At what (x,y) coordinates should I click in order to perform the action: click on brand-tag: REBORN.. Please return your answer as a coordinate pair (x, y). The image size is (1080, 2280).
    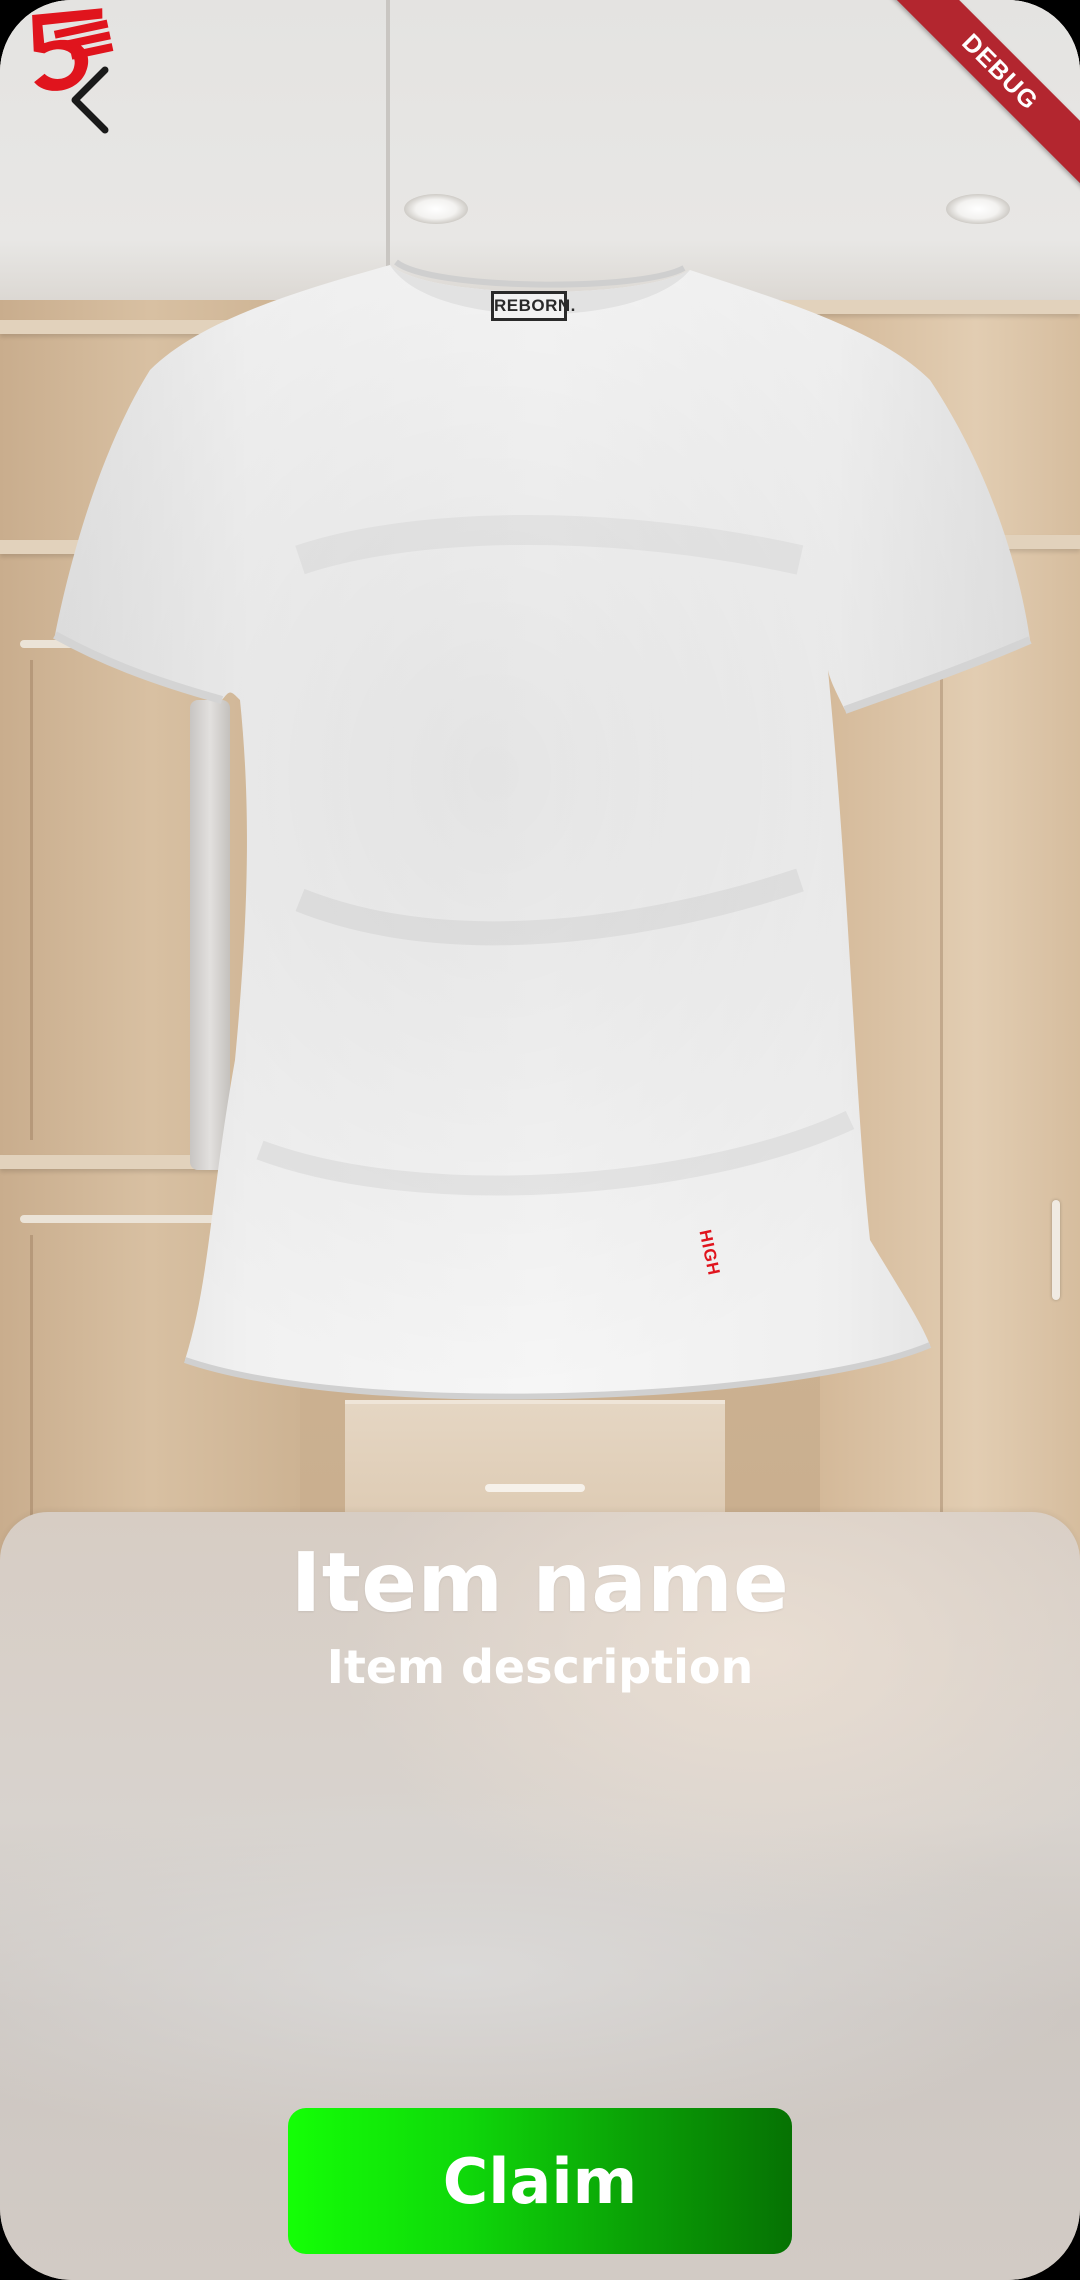
    Looking at the image, I should click on (533, 306).